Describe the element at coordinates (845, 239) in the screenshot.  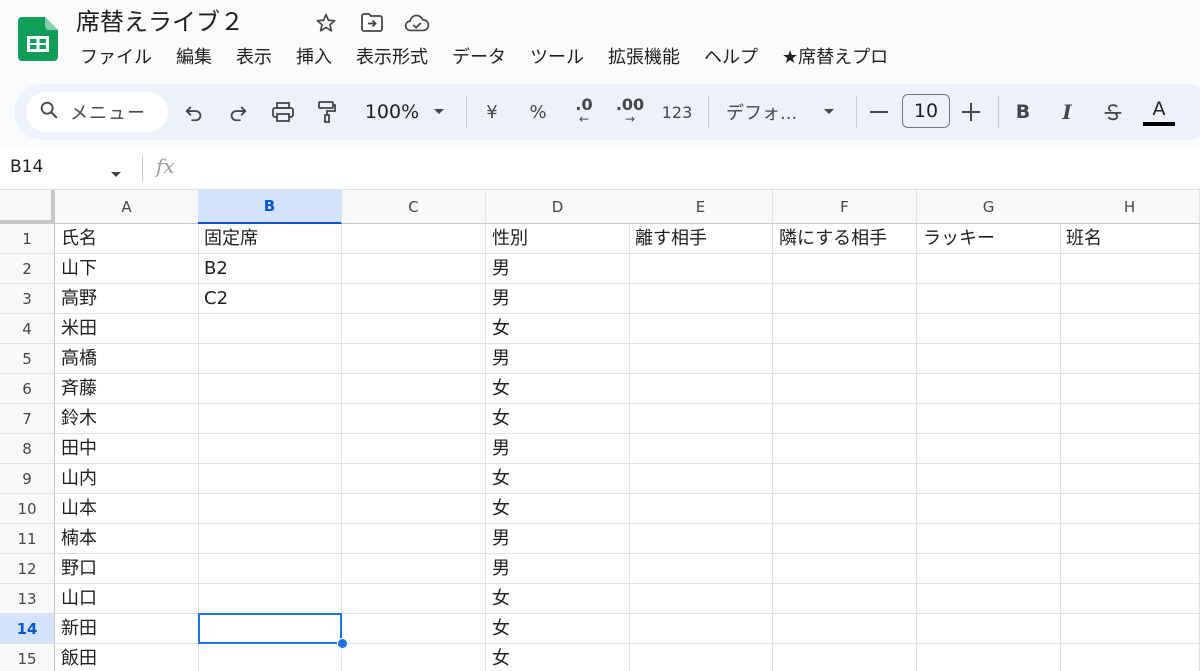
I see `cell-f1: 隣にする相手` at that location.